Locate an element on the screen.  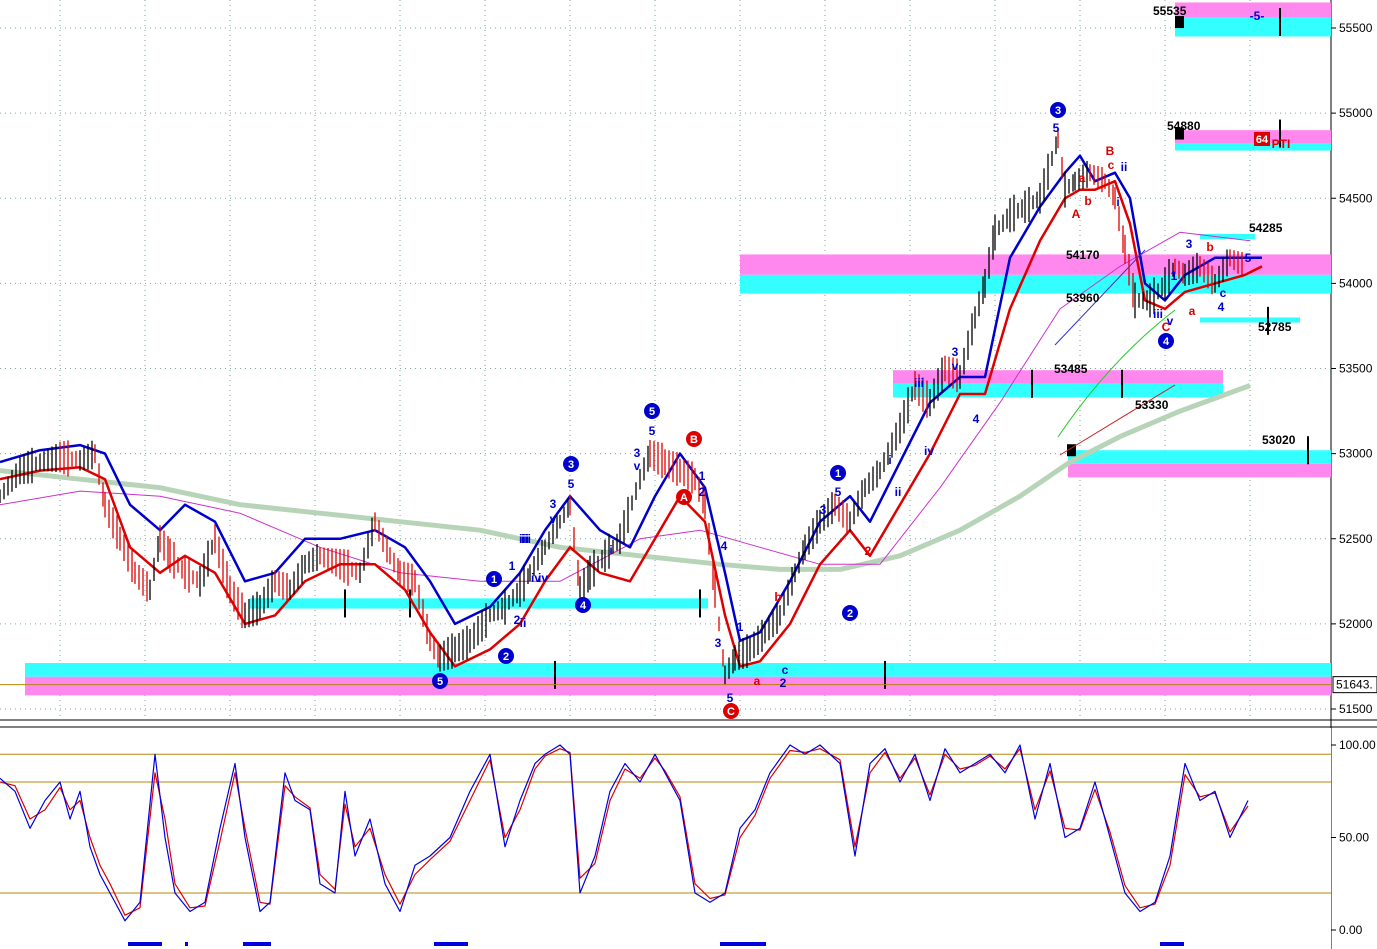
y-tick-label: 54500 is located at coordinates (1356, 198).